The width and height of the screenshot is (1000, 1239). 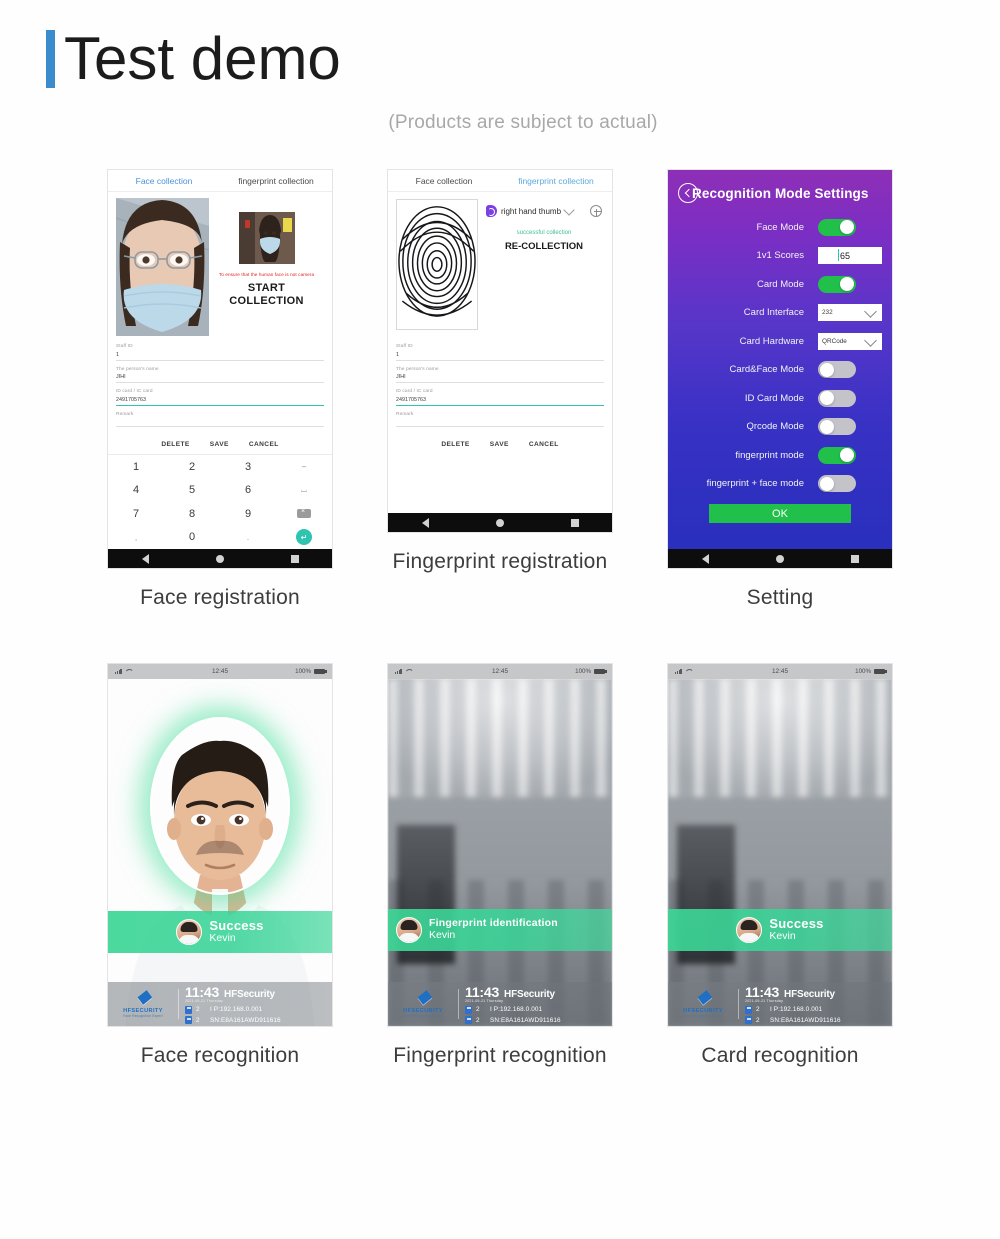 I want to click on setting-control: 232, so click(x=850, y=313).